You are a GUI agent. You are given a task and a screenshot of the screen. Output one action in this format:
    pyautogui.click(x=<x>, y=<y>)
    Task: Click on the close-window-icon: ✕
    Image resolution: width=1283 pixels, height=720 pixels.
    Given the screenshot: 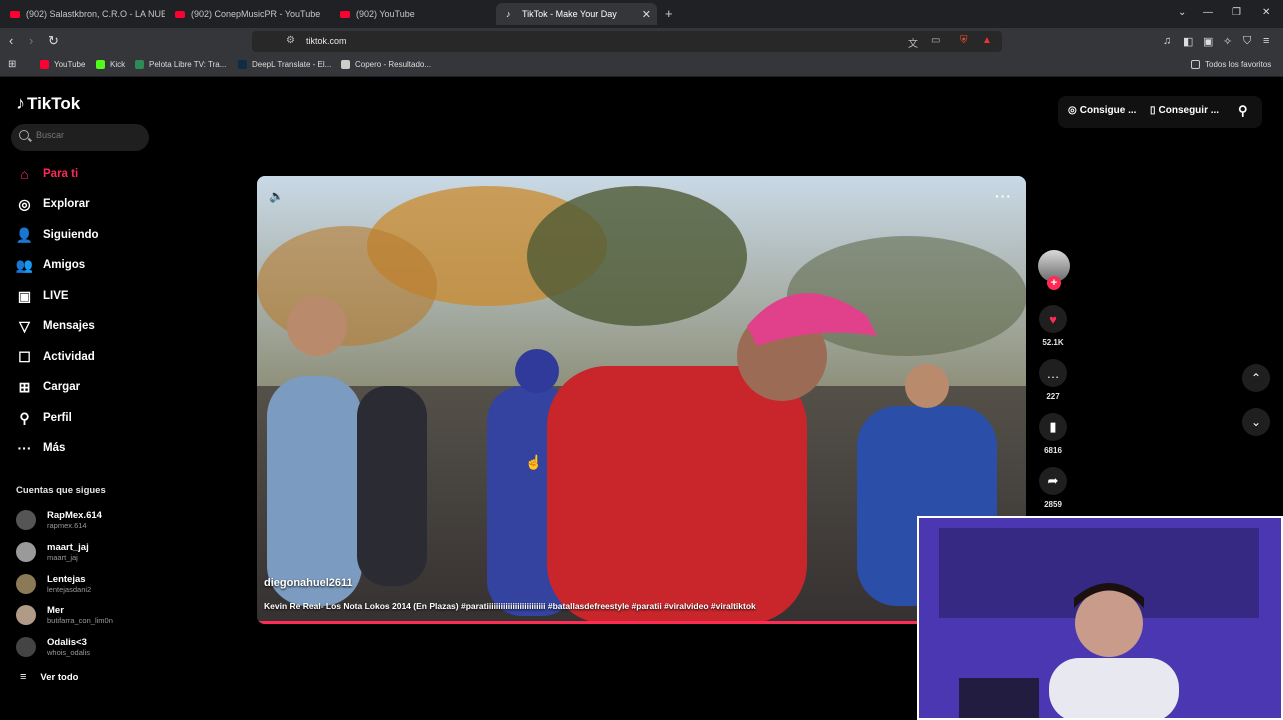 What is the action you would take?
    pyautogui.click(x=1266, y=12)
    